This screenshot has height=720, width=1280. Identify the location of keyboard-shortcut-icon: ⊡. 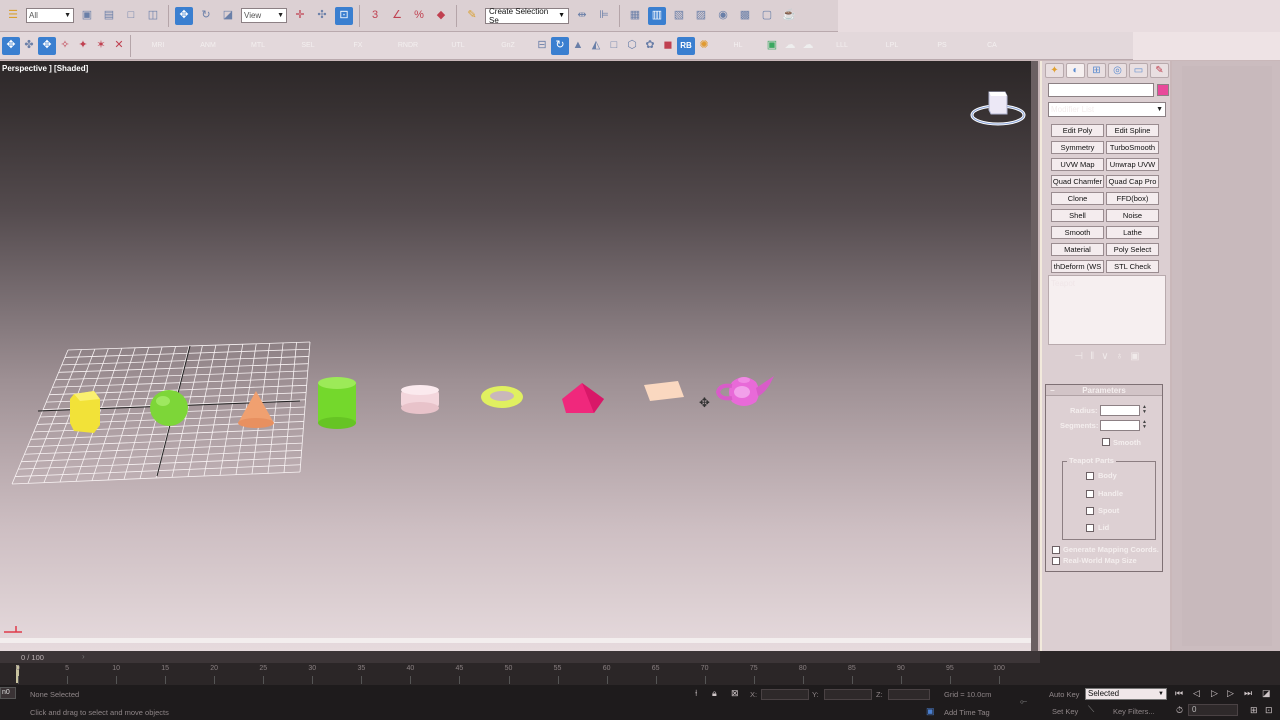
(344, 15).